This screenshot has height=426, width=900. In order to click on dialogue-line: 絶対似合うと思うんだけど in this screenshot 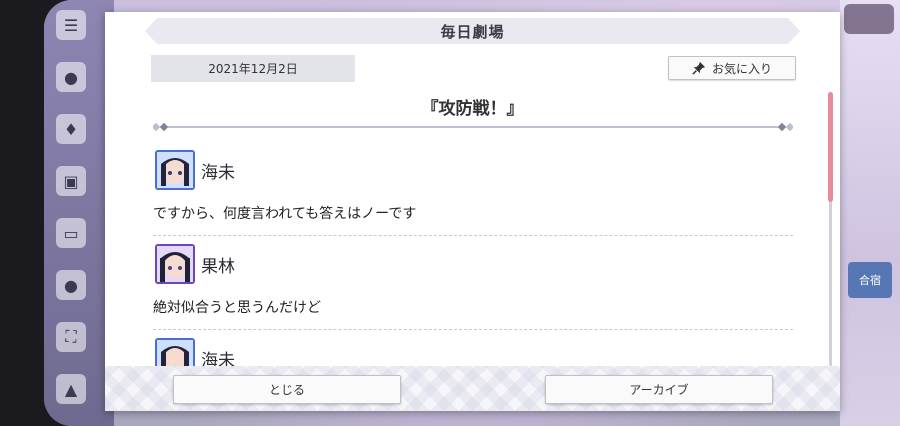, I will do `click(237, 308)`.